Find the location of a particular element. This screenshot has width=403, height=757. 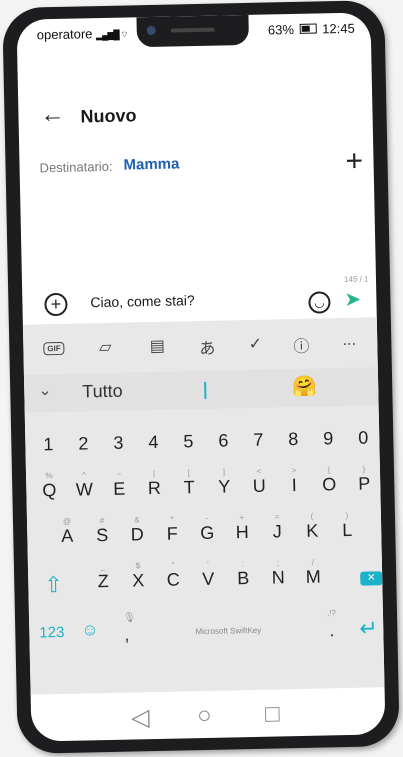

space-bar-label: Microsoft SwiftKey is located at coordinates (228, 631).